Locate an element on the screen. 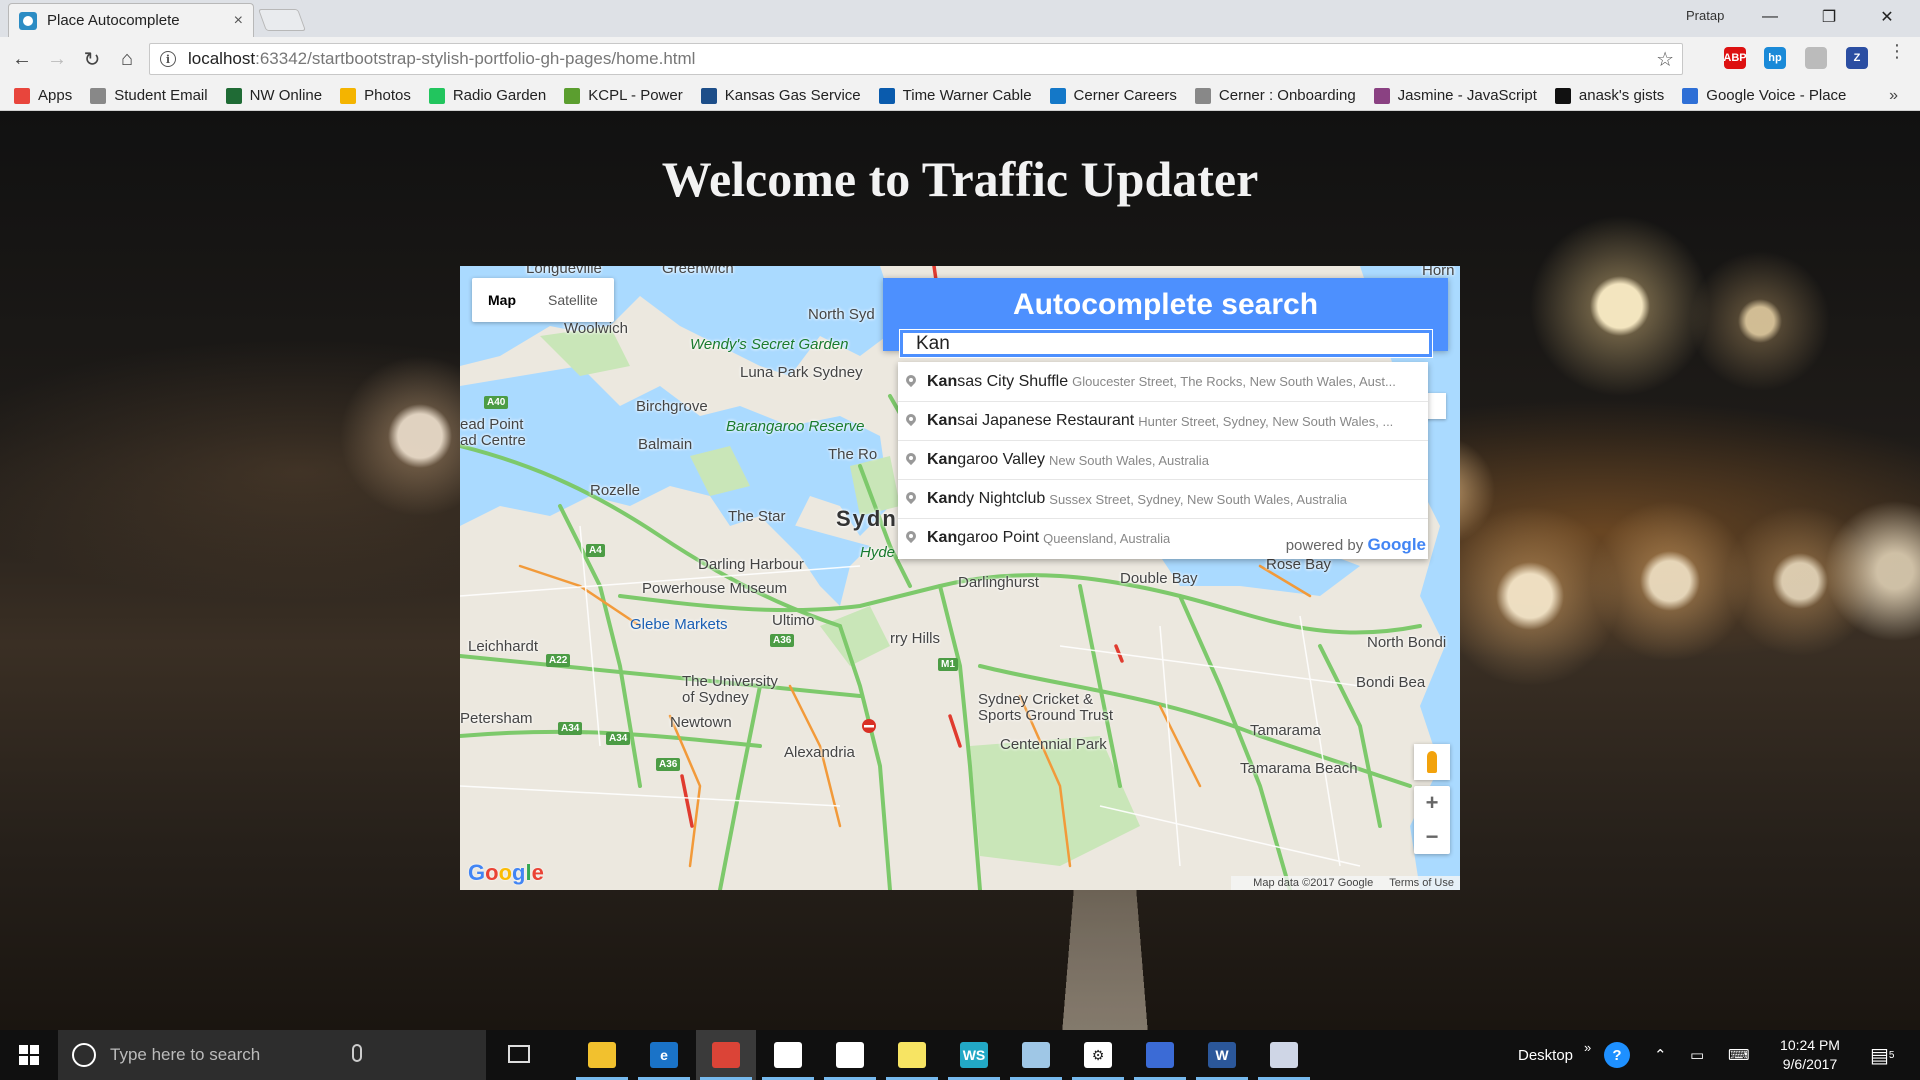 The image size is (1920, 1080). map-place-label: The Star is located at coordinates (757, 516).